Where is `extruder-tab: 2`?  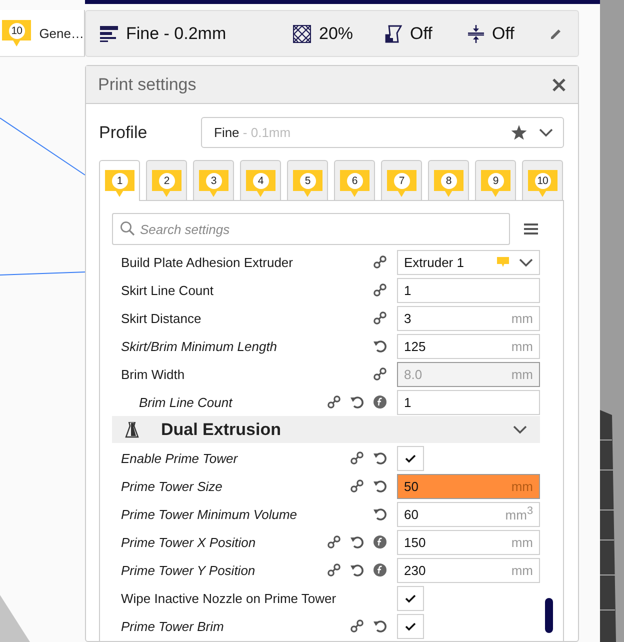
extruder-tab: 2 is located at coordinates (166, 180).